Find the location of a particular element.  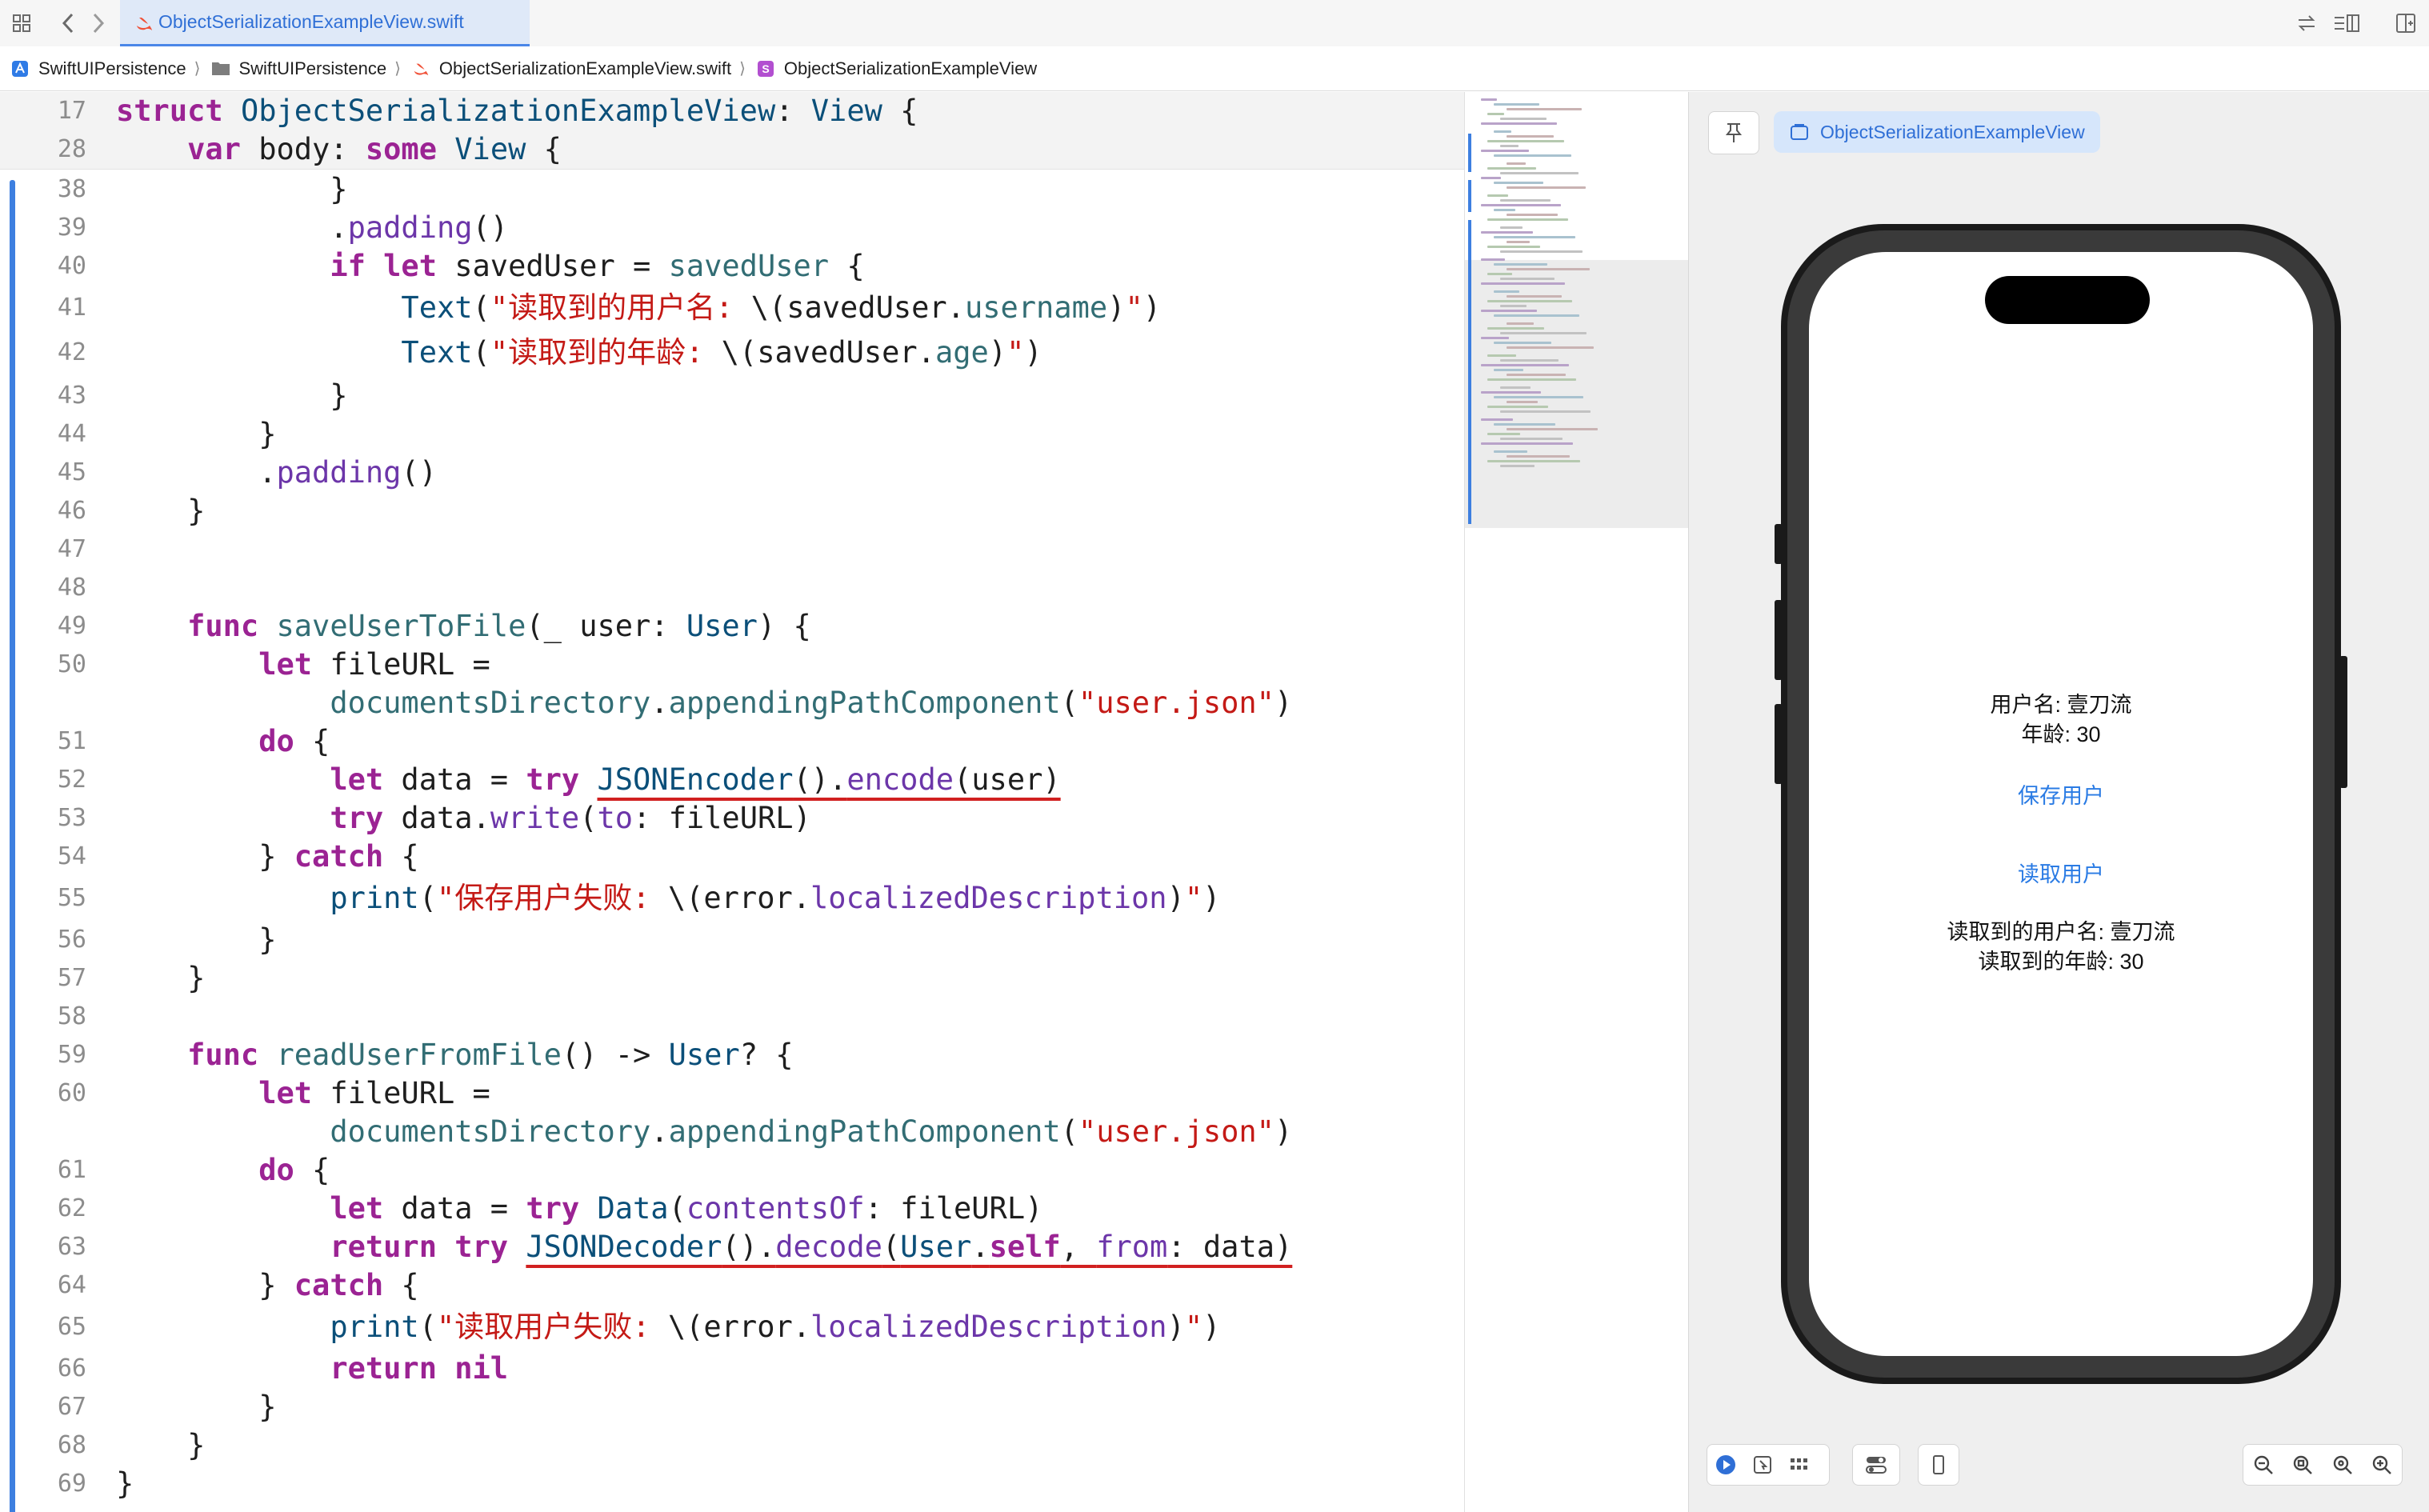

code-line: 46 } is located at coordinates (732, 511).